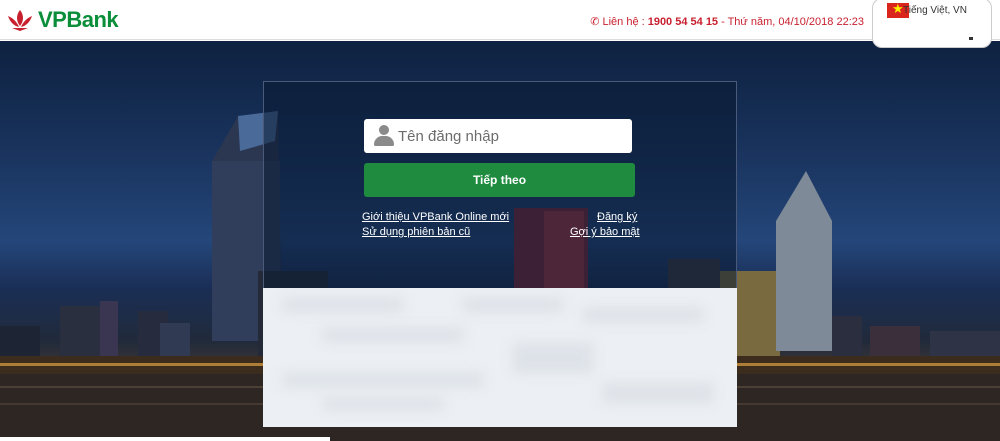 This screenshot has height=441, width=1000. I want to click on blurred-promo-banner, so click(500, 357).